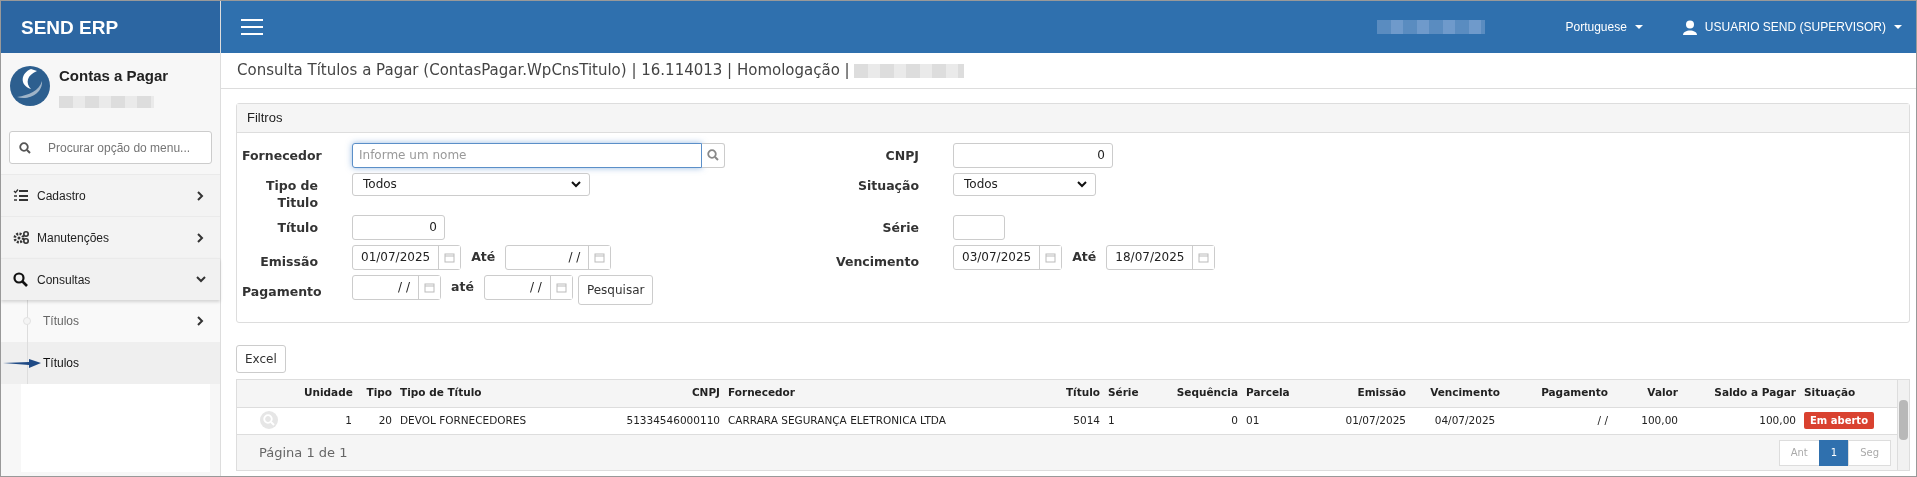  What do you see at coordinates (615, 289) in the screenshot?
I see `search-button: Pesquisar` at bounding box center [615, 289].